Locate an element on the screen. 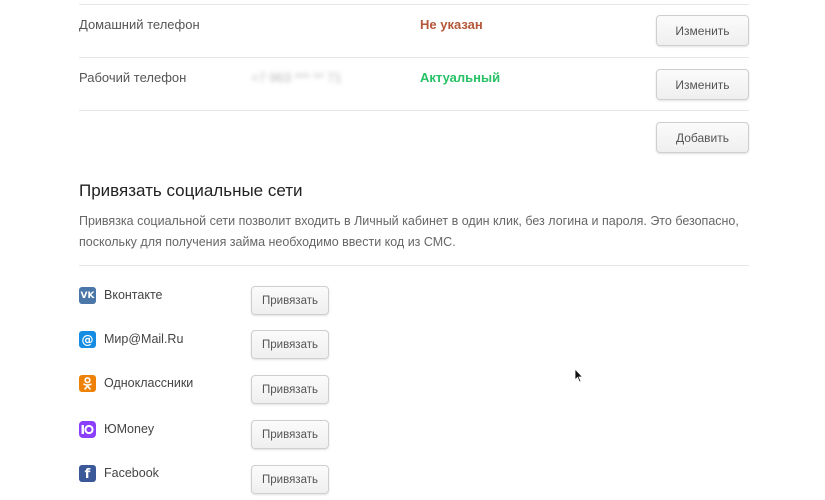 The width and height of the screenshot is (825, 500). add-phone-button: Добавить is located at coordinates (702, 137).